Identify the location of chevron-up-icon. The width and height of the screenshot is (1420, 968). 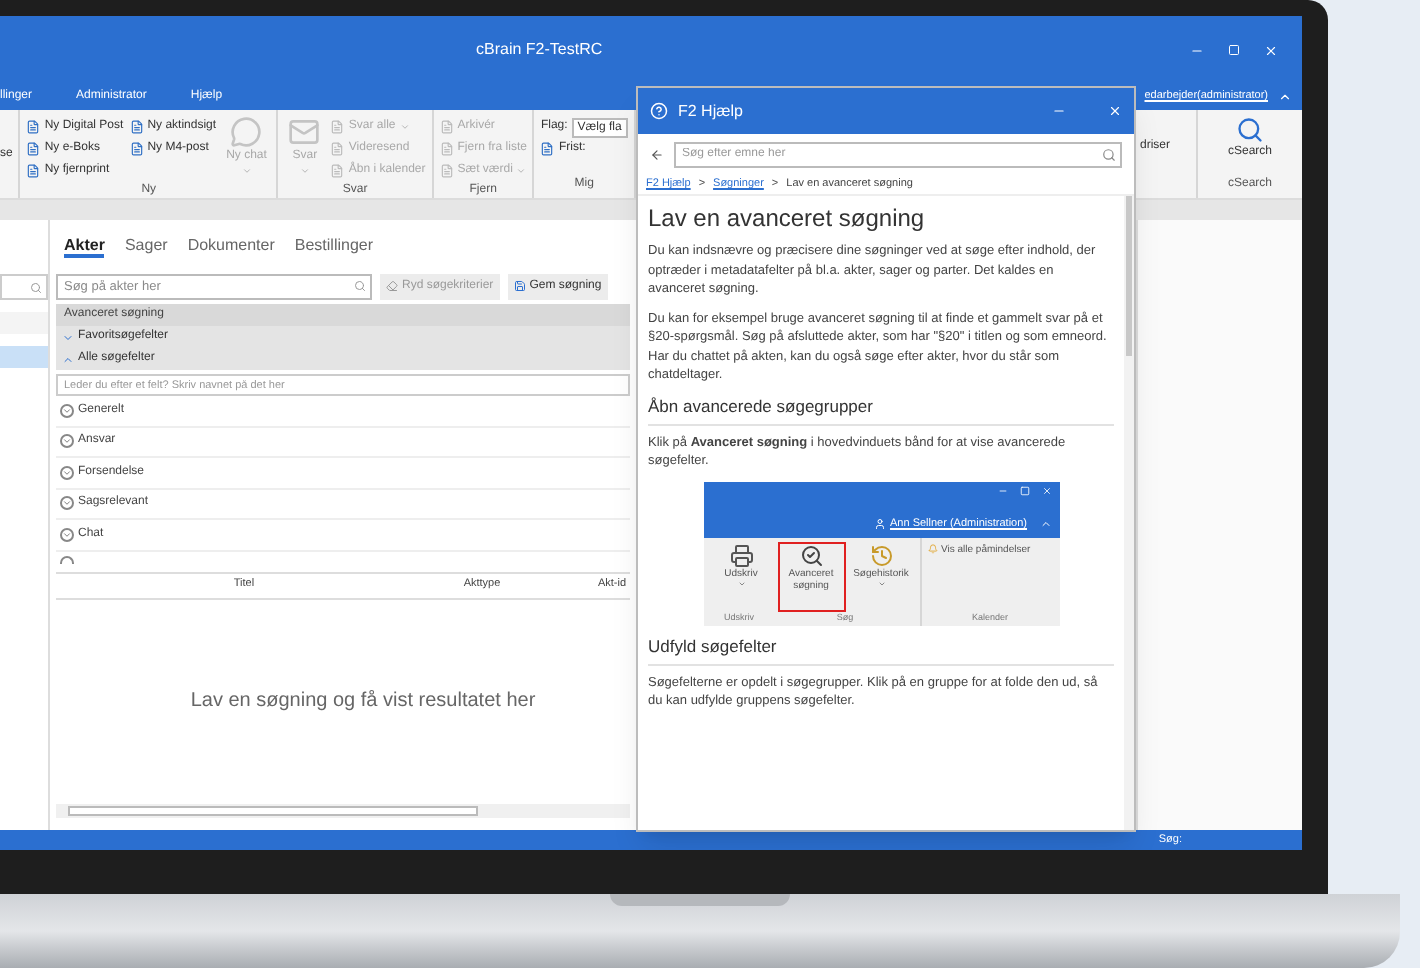
(68, 359).